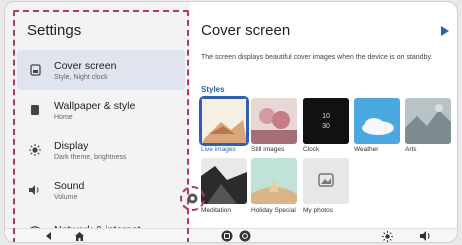 This screenshot has width=462, height=245. I want to click on style-tile-my-photos, so click(326, 181).